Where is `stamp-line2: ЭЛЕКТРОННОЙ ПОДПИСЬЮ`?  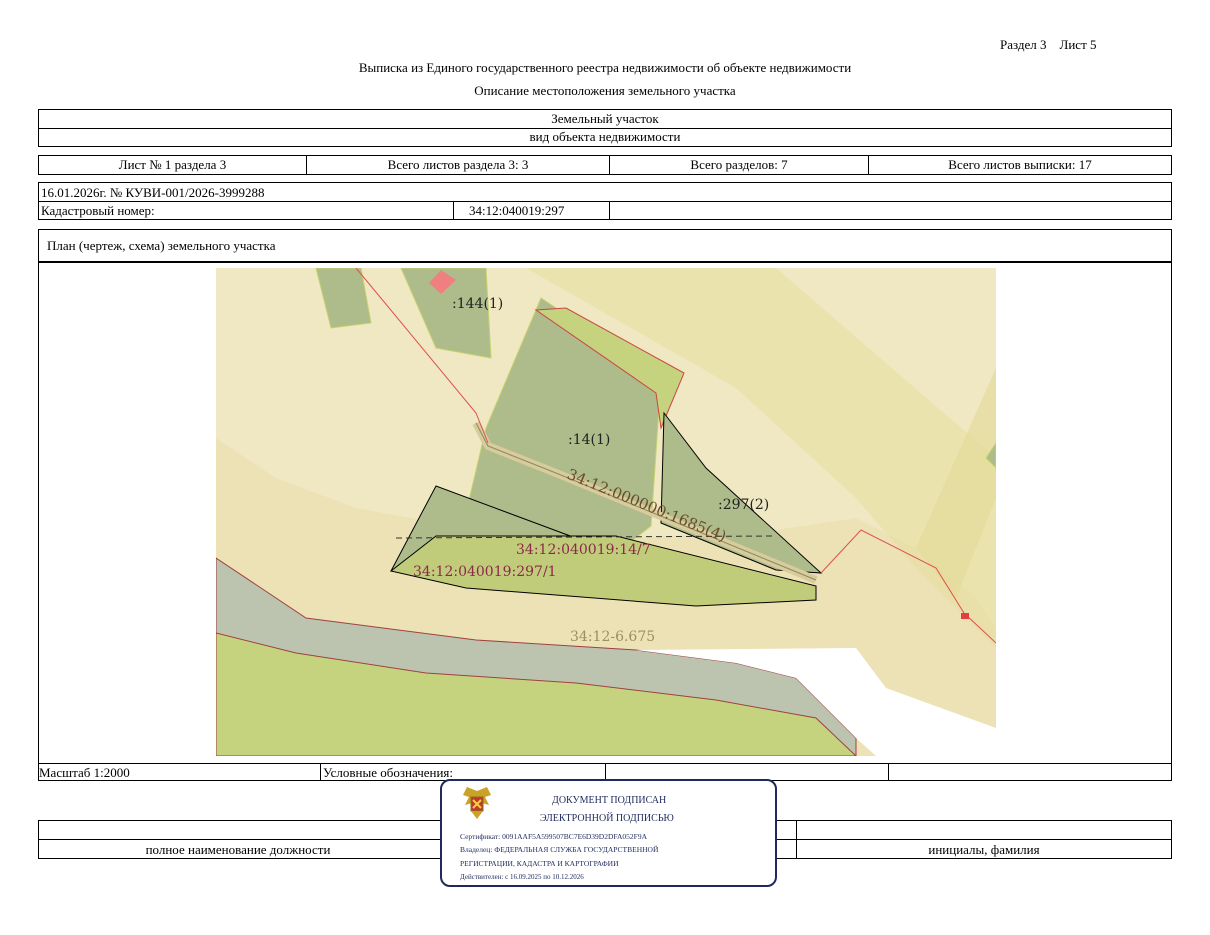 stamp-line2: ЭЛЕКТРОННОЙ ПОДПИСЬЮ is located at coordinates (607, 818).